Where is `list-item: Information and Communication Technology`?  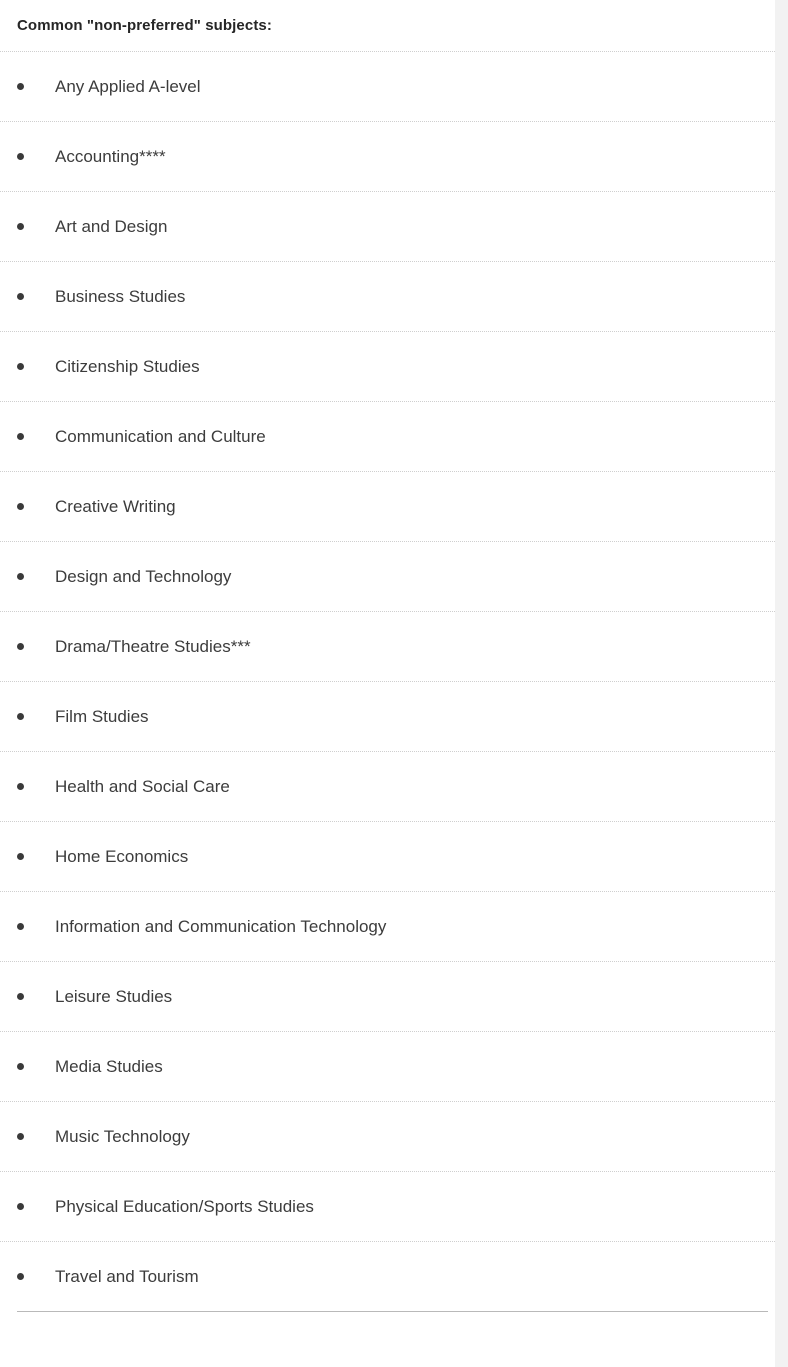 list-item: Information and Communication Technology is located at coordinates (387, 926).